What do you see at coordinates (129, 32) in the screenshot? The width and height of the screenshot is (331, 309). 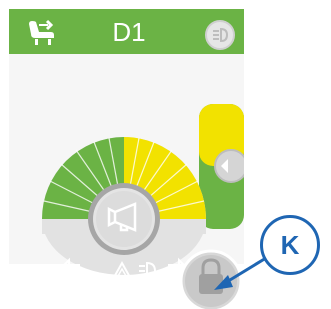 I see `profile-title: D1` at bounding box center [129, 32].